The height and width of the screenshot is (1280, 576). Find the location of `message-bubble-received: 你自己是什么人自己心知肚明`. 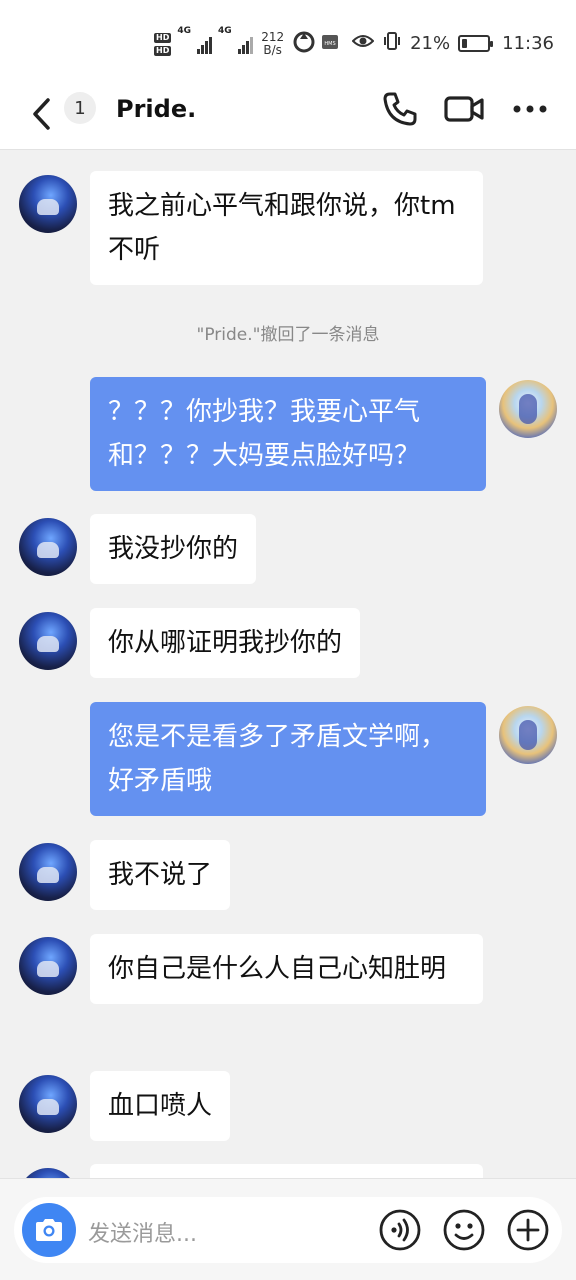

message-bubble-received: 你自己是什么人自己心知肚明 is located at coordinates (286, 969).